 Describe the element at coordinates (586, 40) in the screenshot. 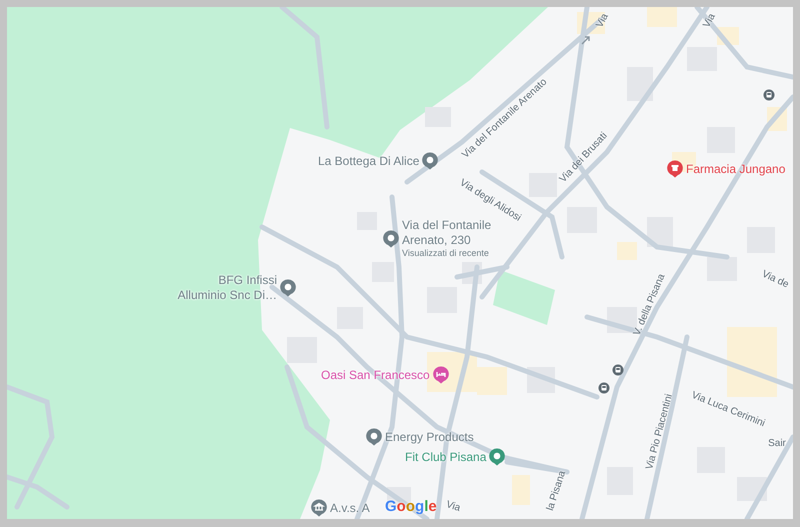

I see `one-way-arrow-icon` at that location.